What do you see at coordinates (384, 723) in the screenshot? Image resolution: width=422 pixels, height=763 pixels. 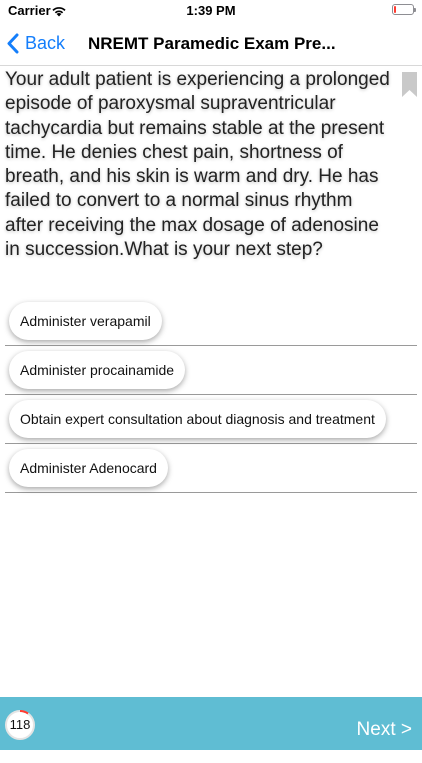 I see `next-button: Next >` at bounding box center [384, 723].